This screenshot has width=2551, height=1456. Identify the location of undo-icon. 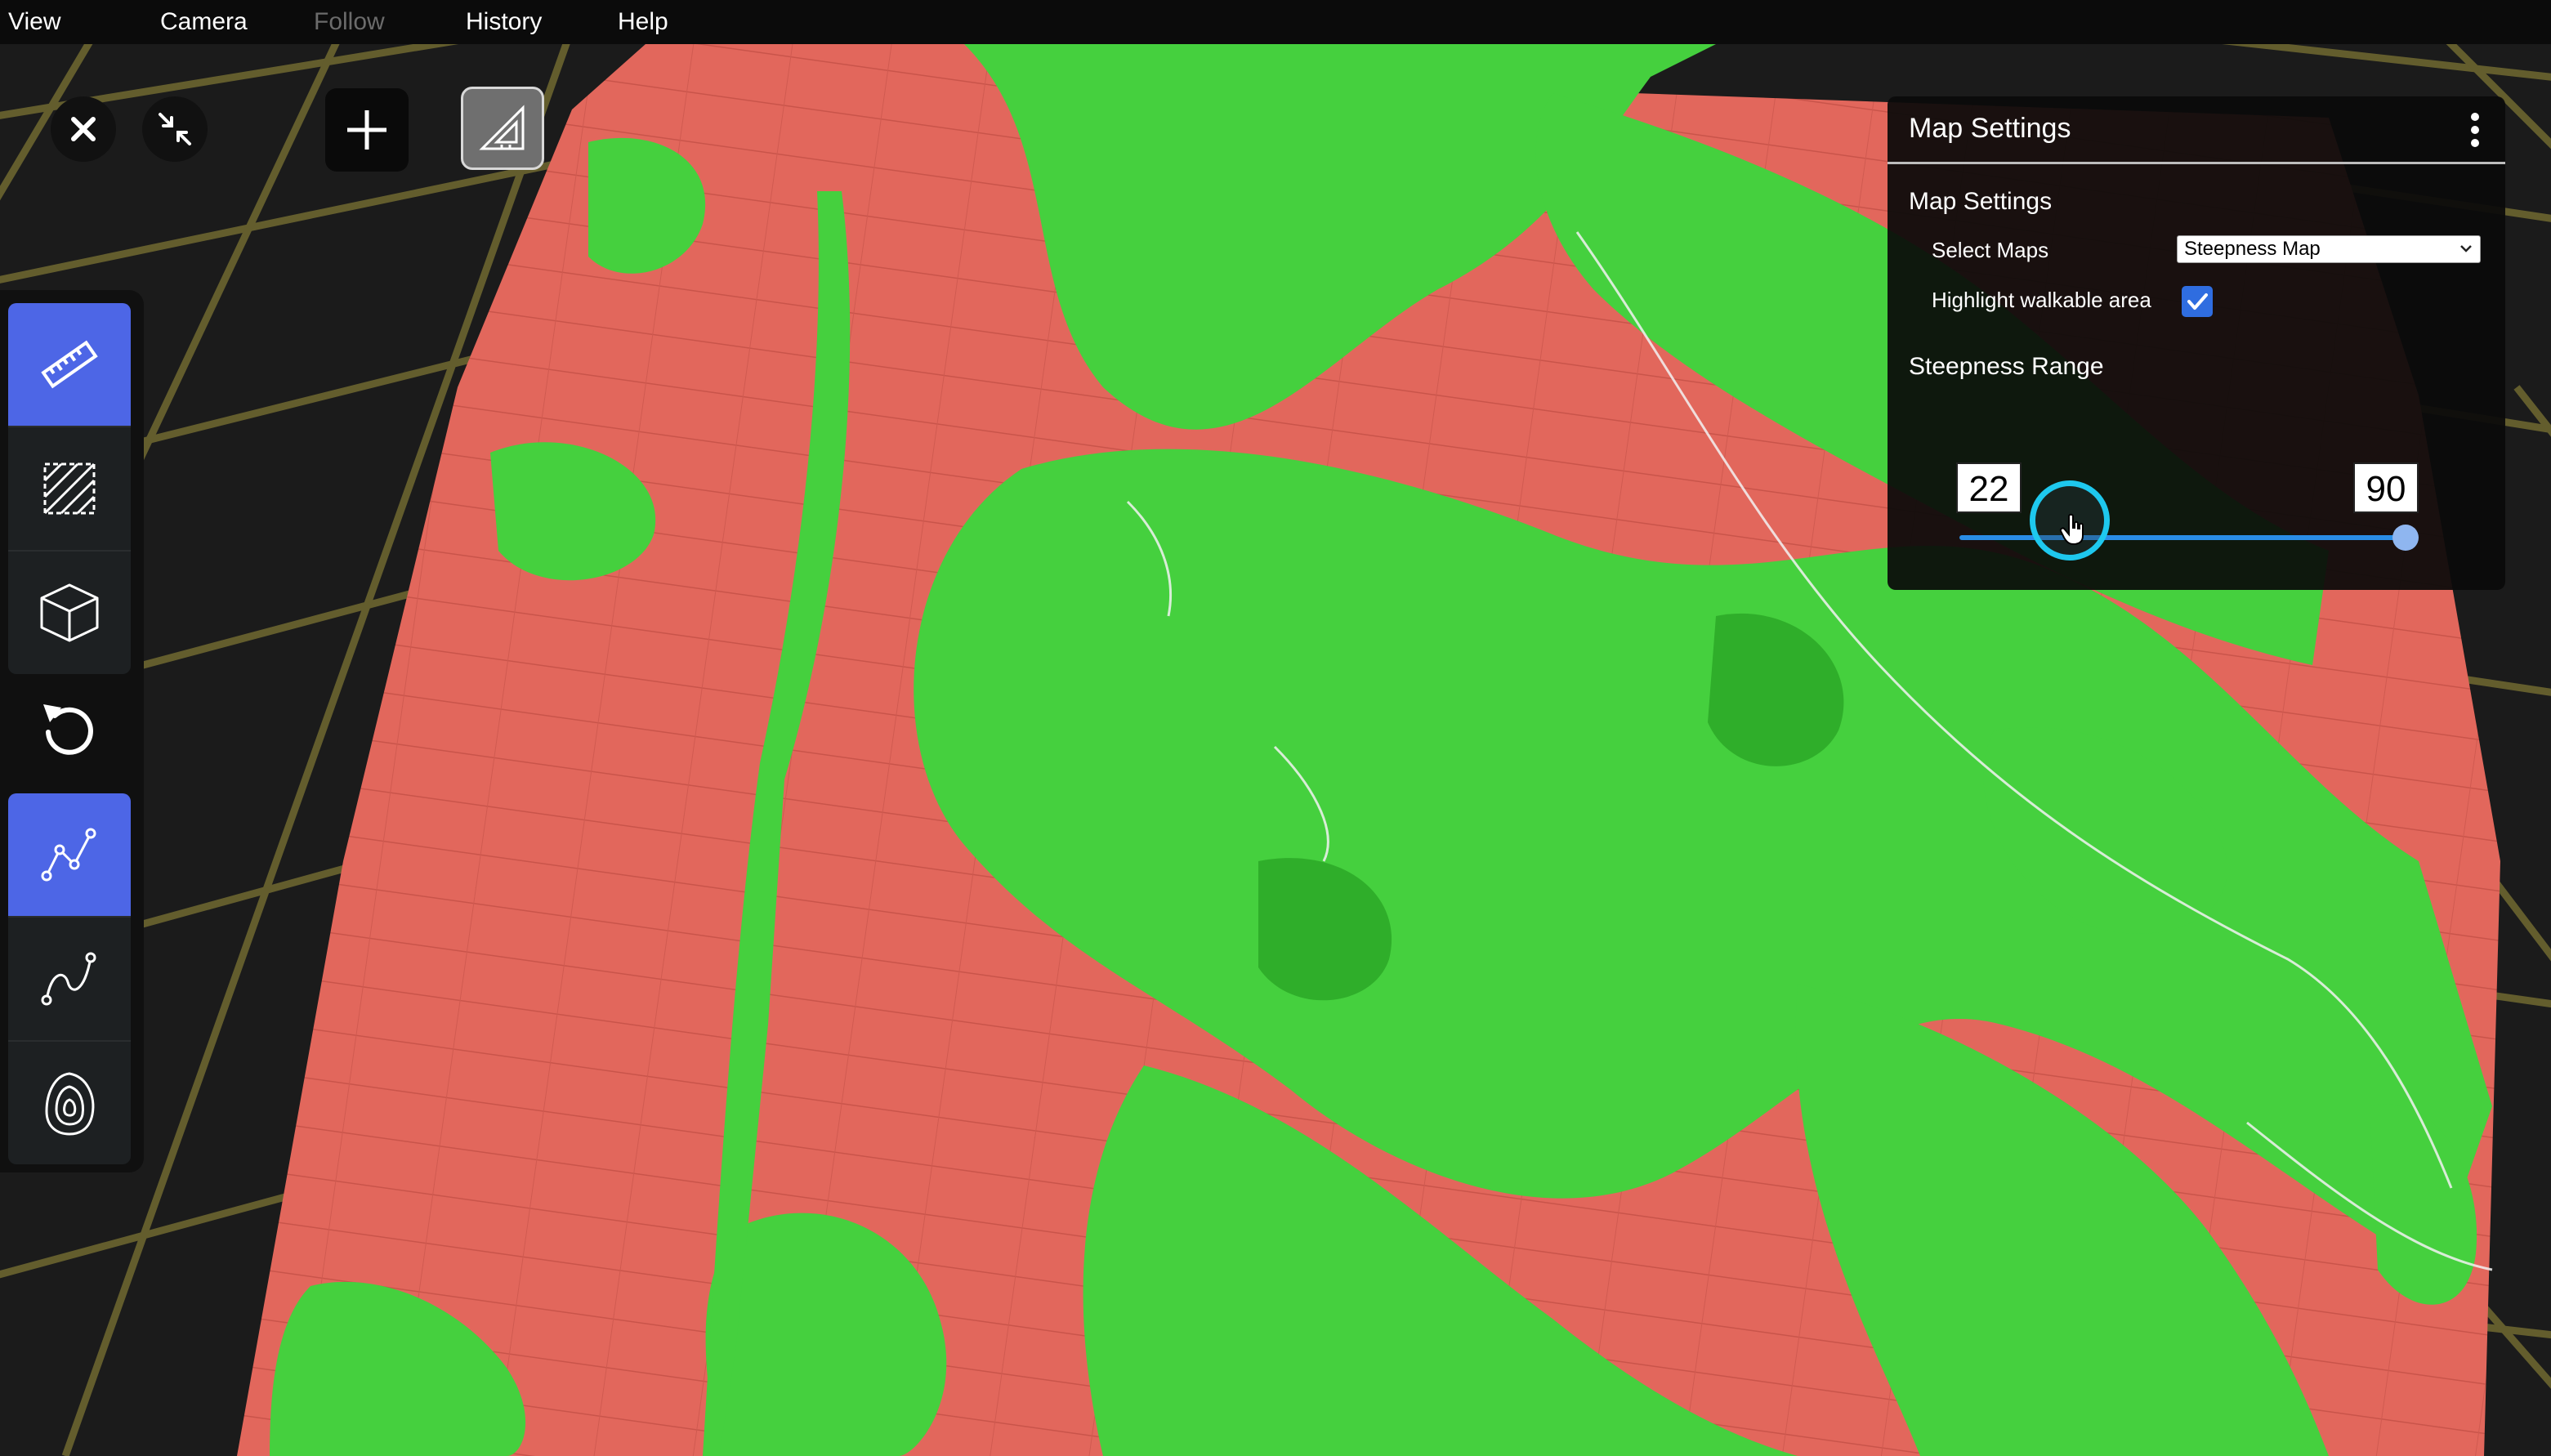
(68, 729).